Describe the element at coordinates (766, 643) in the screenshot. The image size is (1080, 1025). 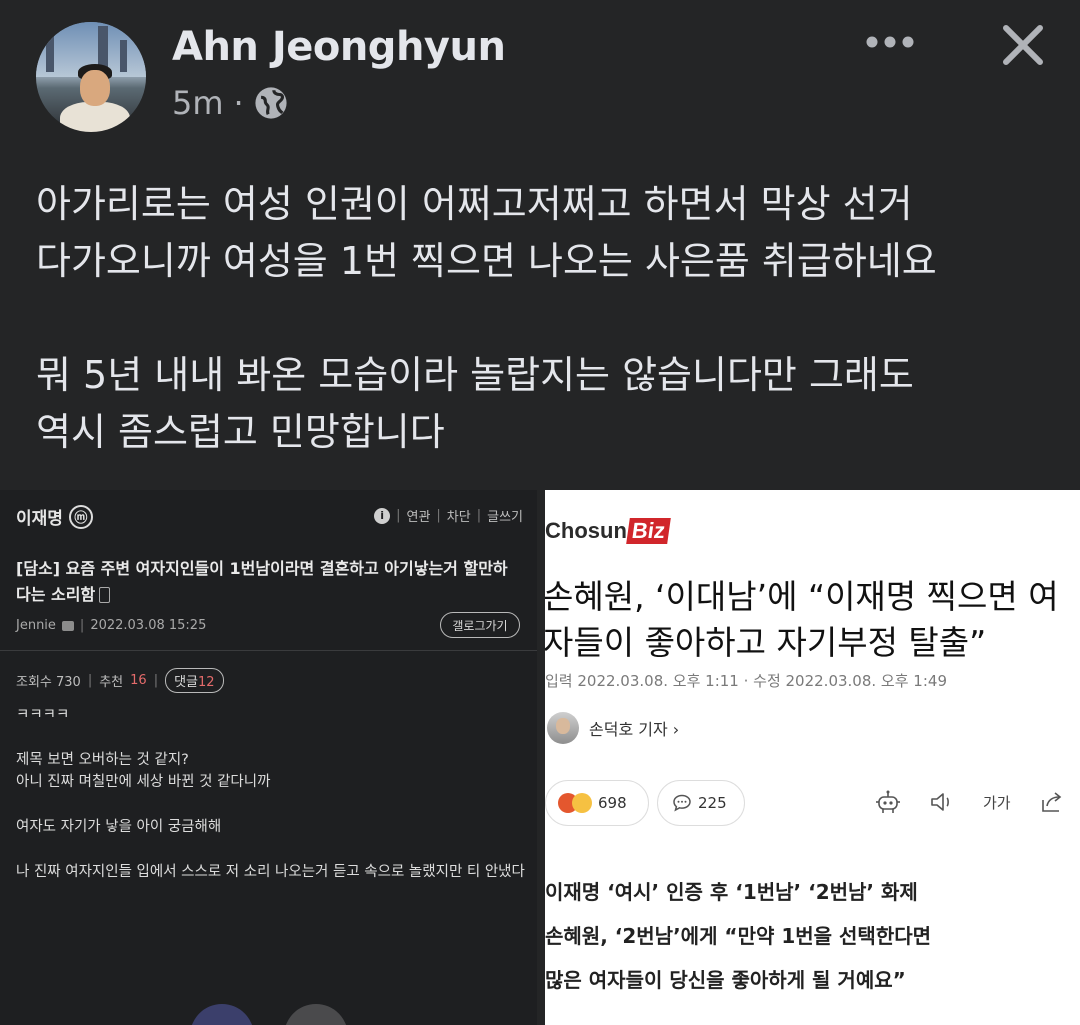
I see `news-title-line: 자들이 좋아하고 자기부정 탈출”` at that location.